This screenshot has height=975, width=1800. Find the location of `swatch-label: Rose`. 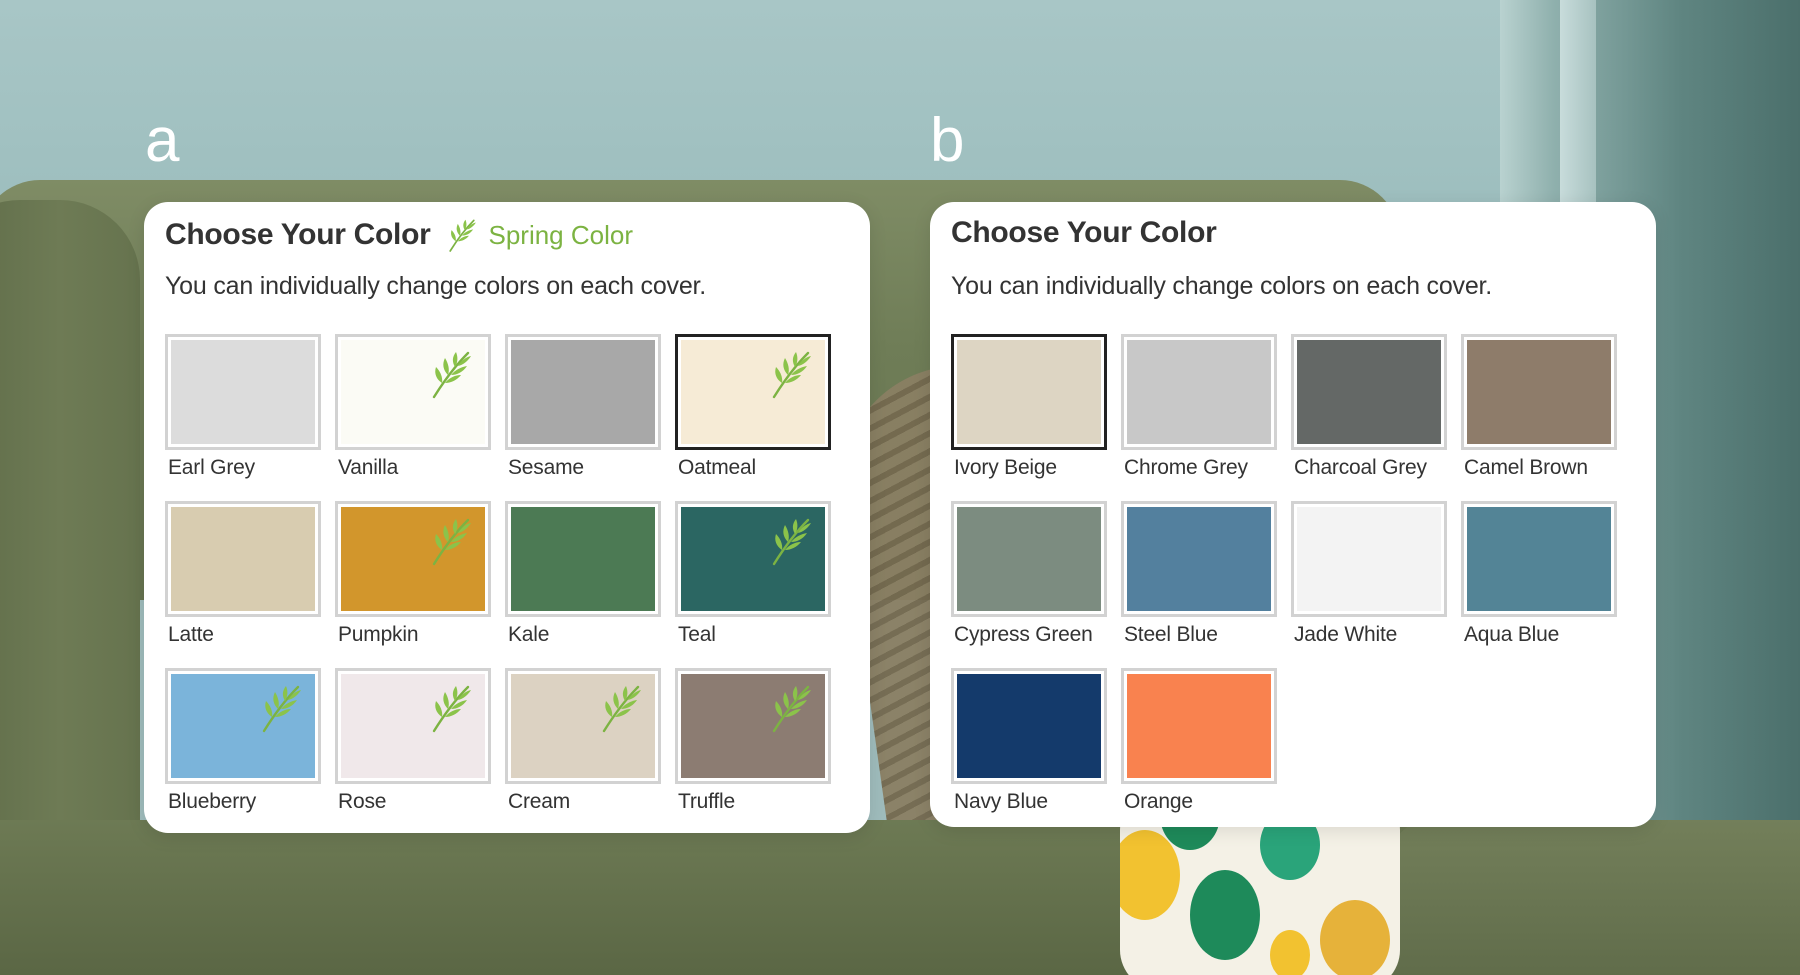

swatch-label: Rose is located at coordinates (362, 801).